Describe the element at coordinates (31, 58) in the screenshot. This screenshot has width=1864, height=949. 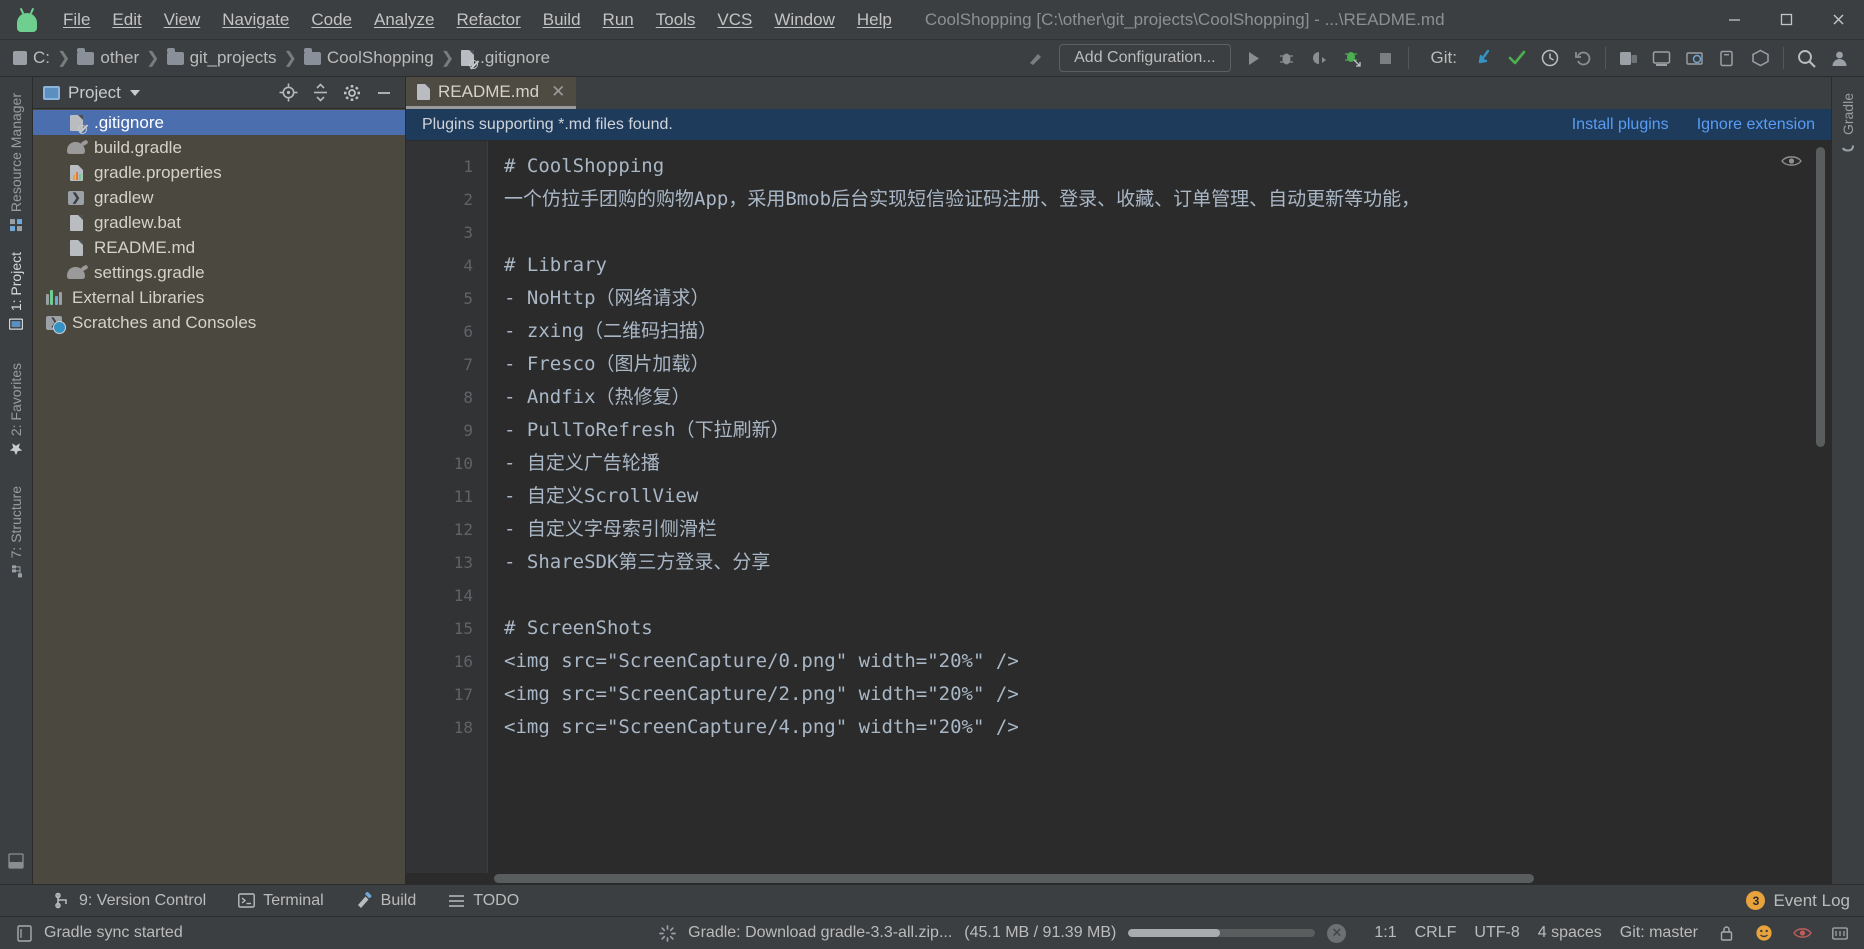
I see `breadcrumb-item-drive: C:` at that location.